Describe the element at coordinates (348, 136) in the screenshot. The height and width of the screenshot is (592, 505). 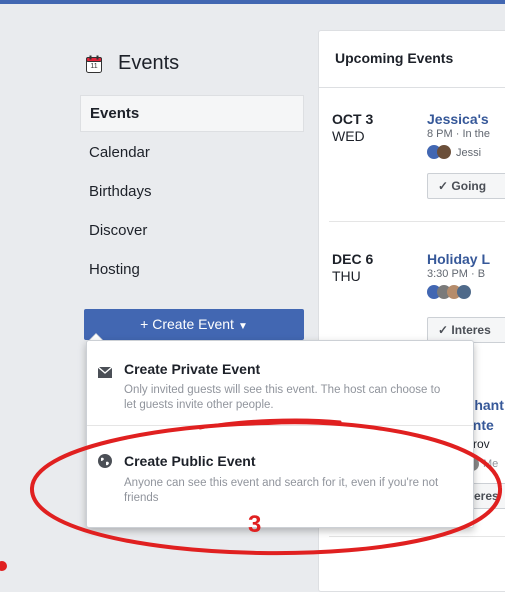
I see `event-day: WED` at that location.